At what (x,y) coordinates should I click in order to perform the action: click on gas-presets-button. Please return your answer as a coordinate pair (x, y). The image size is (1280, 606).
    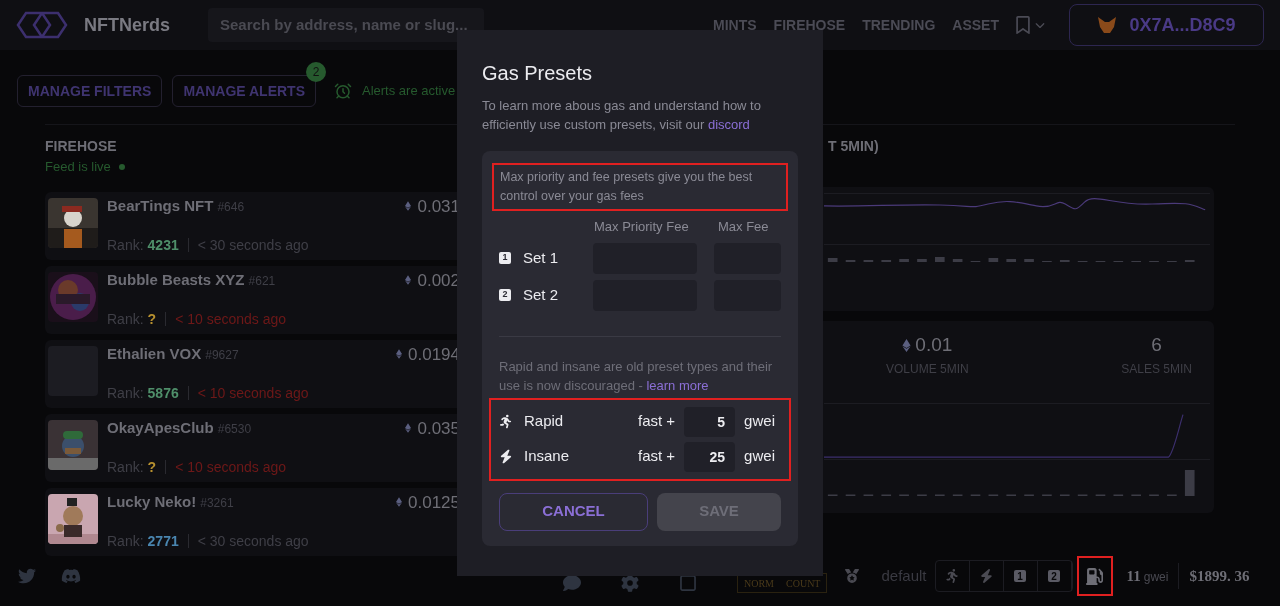
    Looking at the image, I should click on (1094, 576).